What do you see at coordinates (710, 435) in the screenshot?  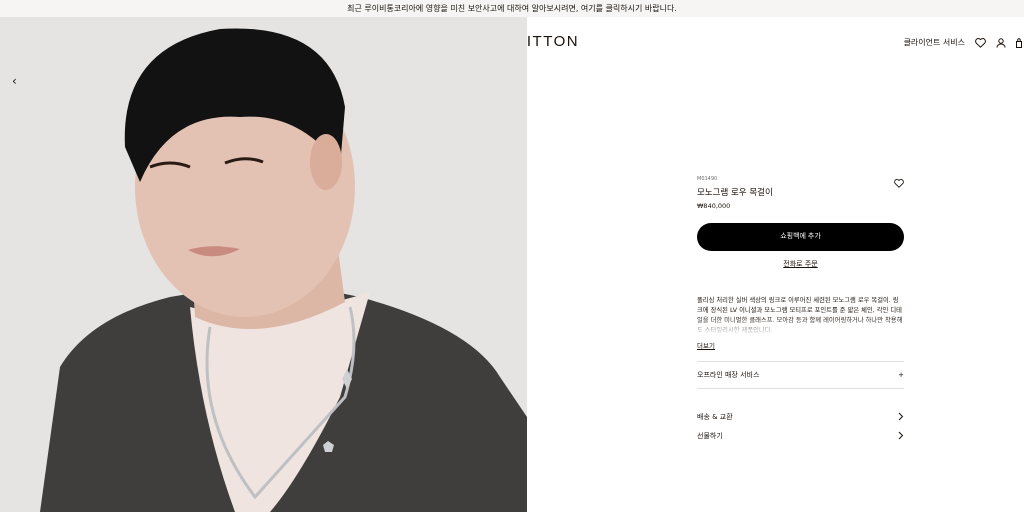 I see `gift-label: 선물하기` at bounding box center [710, 435].